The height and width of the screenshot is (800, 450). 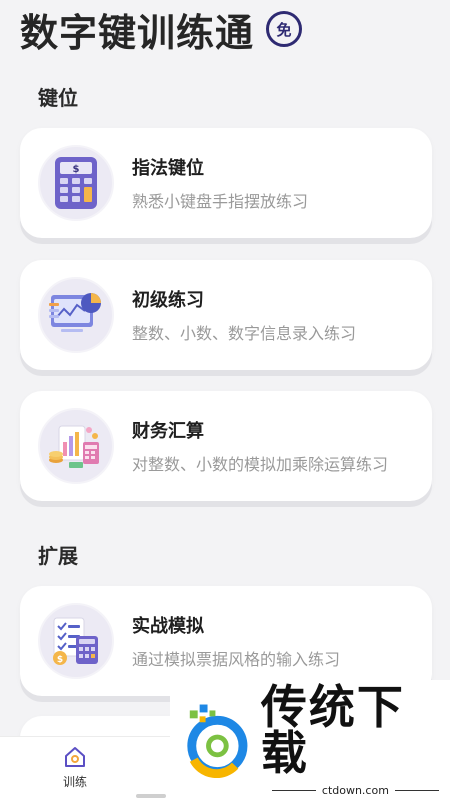 I want to click on home-icon, so click(x=75, y=757).